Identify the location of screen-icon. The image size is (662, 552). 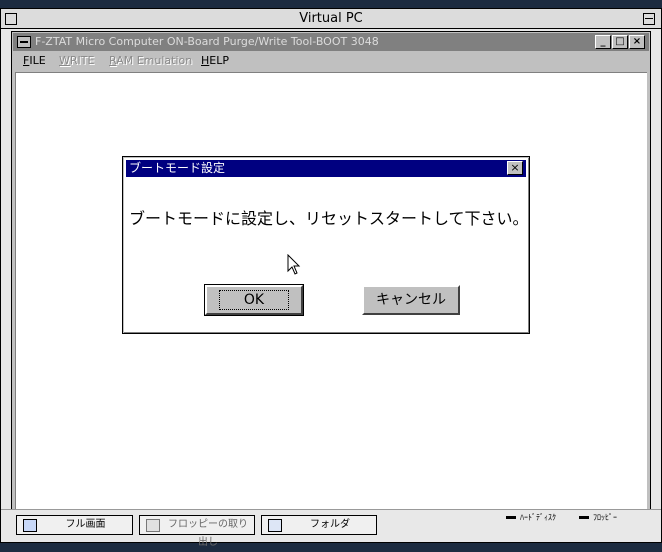
(30, 525).